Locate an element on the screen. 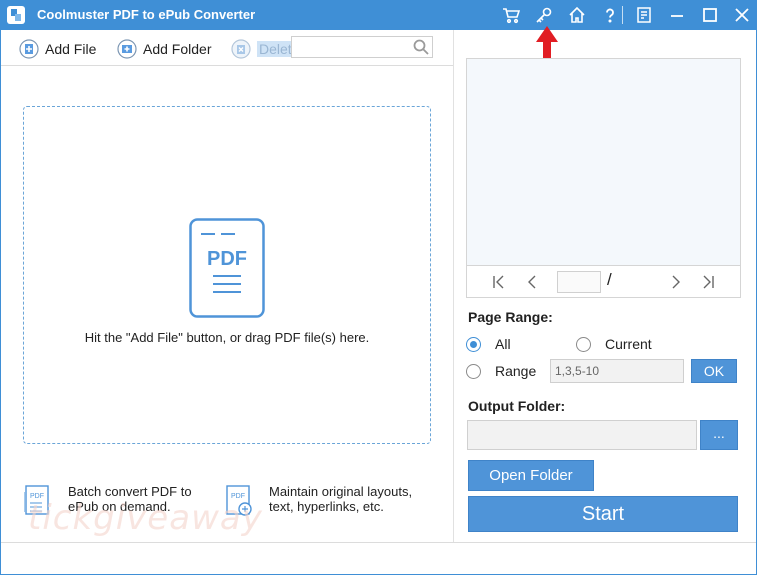 This screenshot has height=575, width=757. add-file-button: Add File is located at coordinates (57, 49).